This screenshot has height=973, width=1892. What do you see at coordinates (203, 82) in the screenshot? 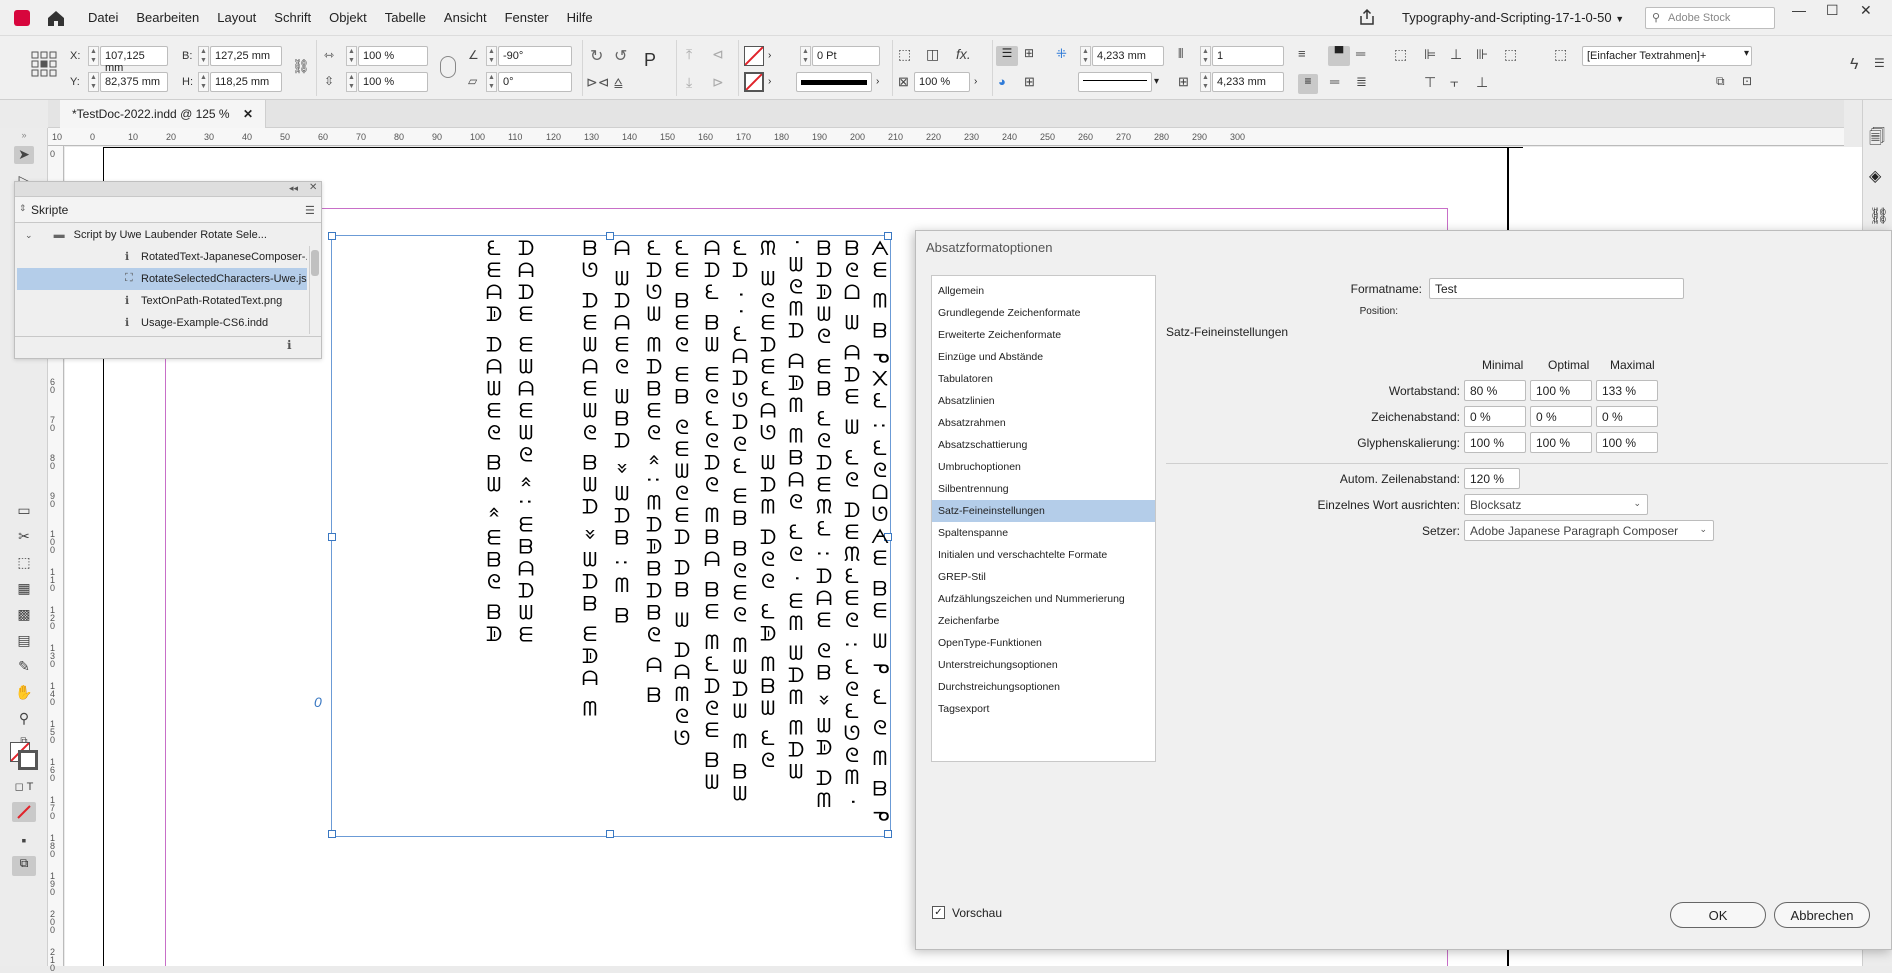
I see `h-spinner: ▲ ▼` at bounding box center [203, 82].